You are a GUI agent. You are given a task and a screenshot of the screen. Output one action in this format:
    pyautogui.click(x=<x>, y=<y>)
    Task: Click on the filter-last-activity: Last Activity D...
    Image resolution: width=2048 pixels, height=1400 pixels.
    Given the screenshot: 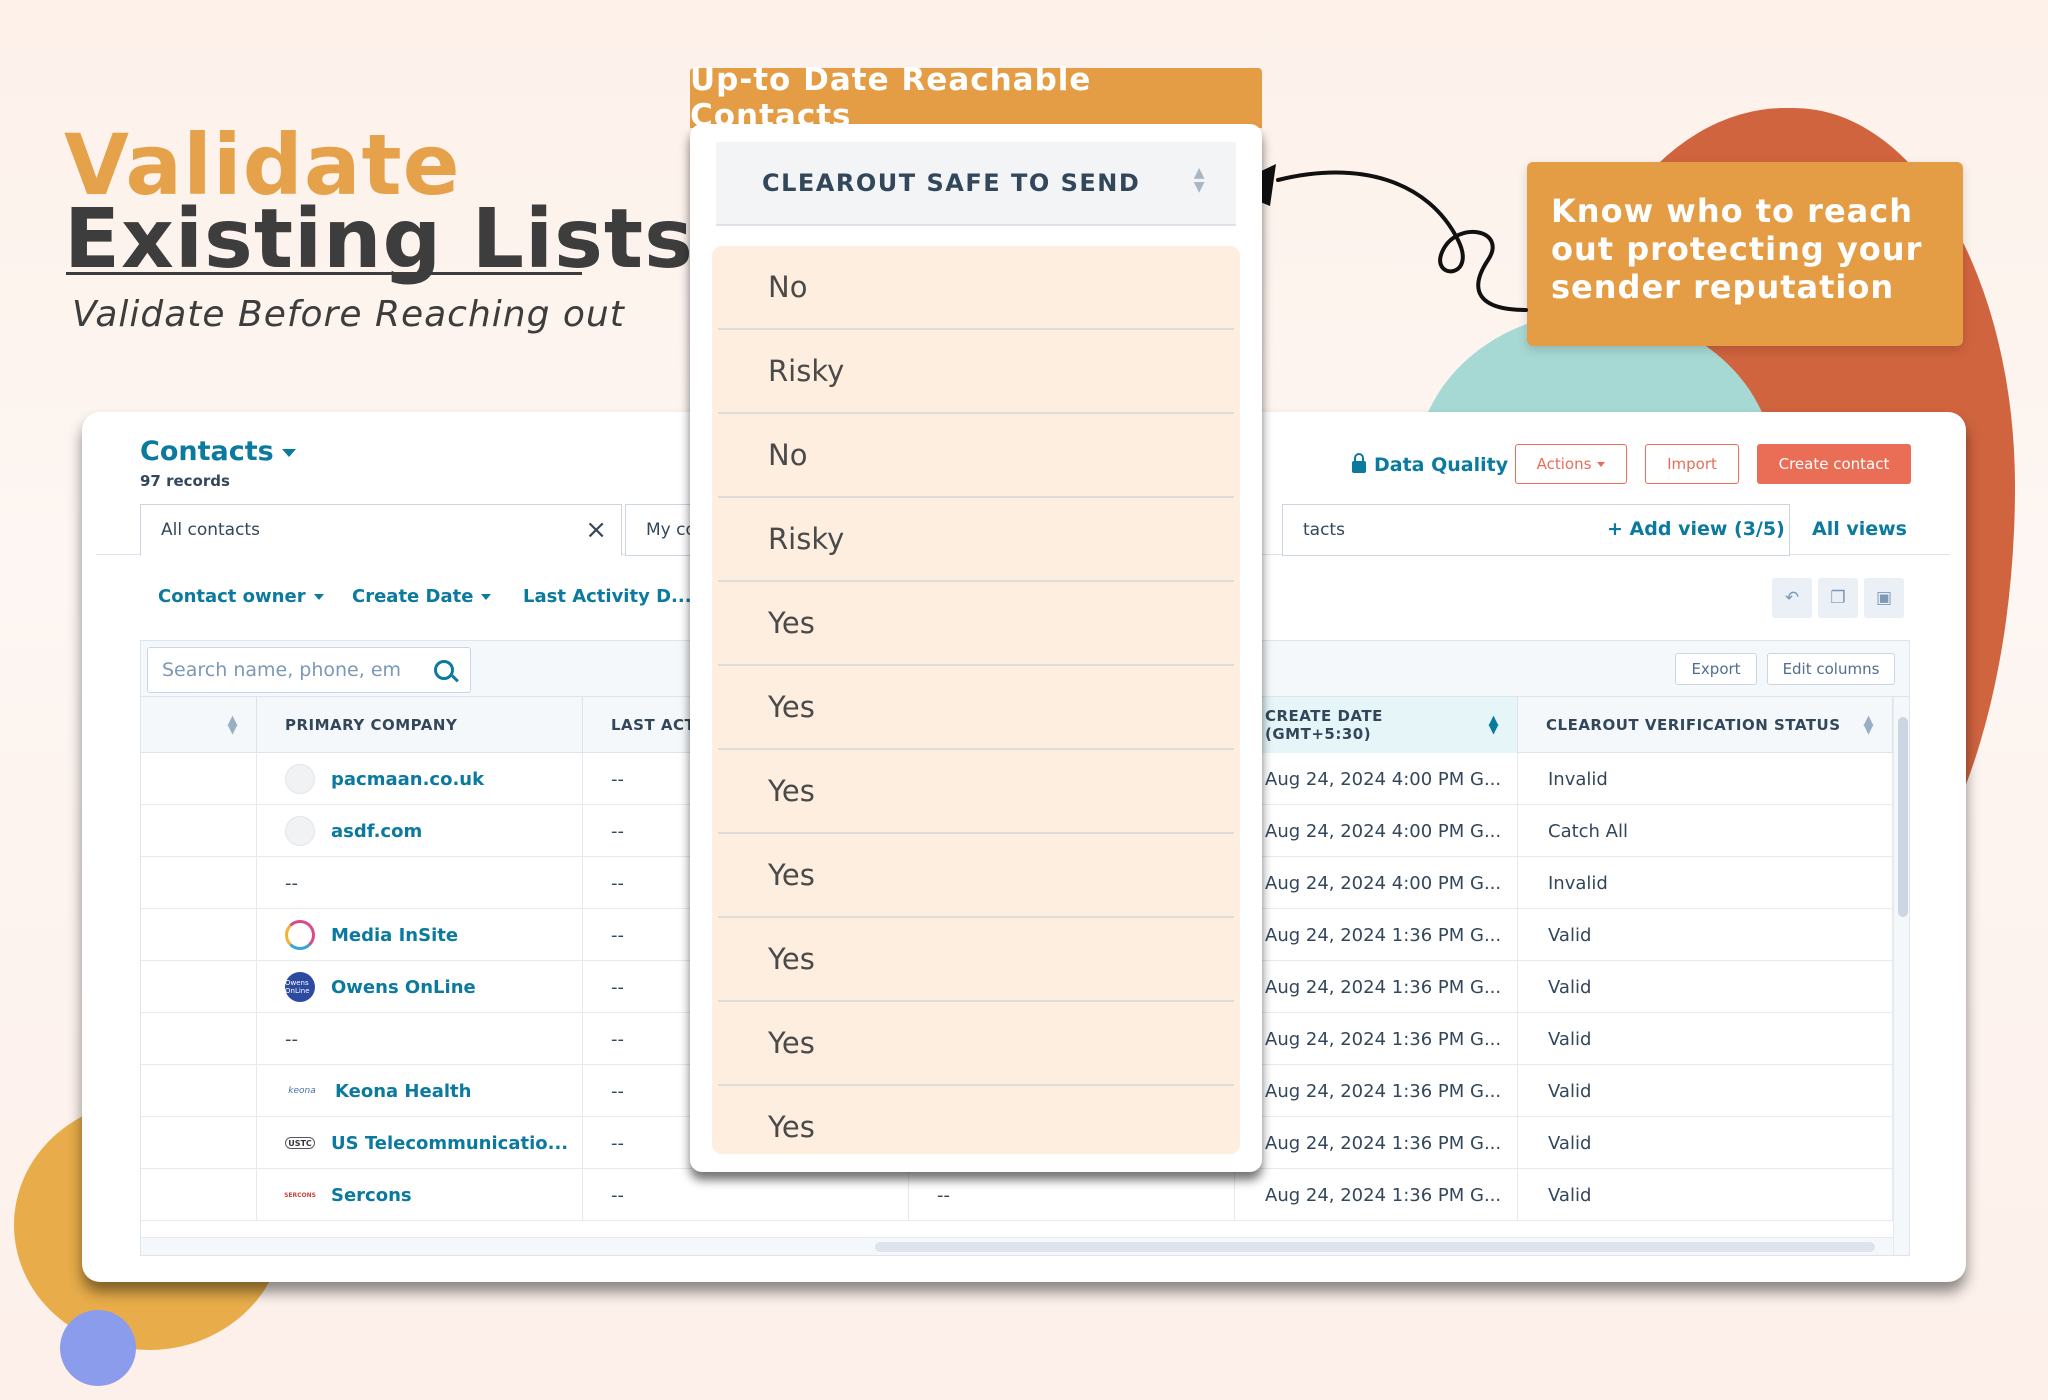 What is the action you would take?
    pyautogui.click(x=616, y=596)
    